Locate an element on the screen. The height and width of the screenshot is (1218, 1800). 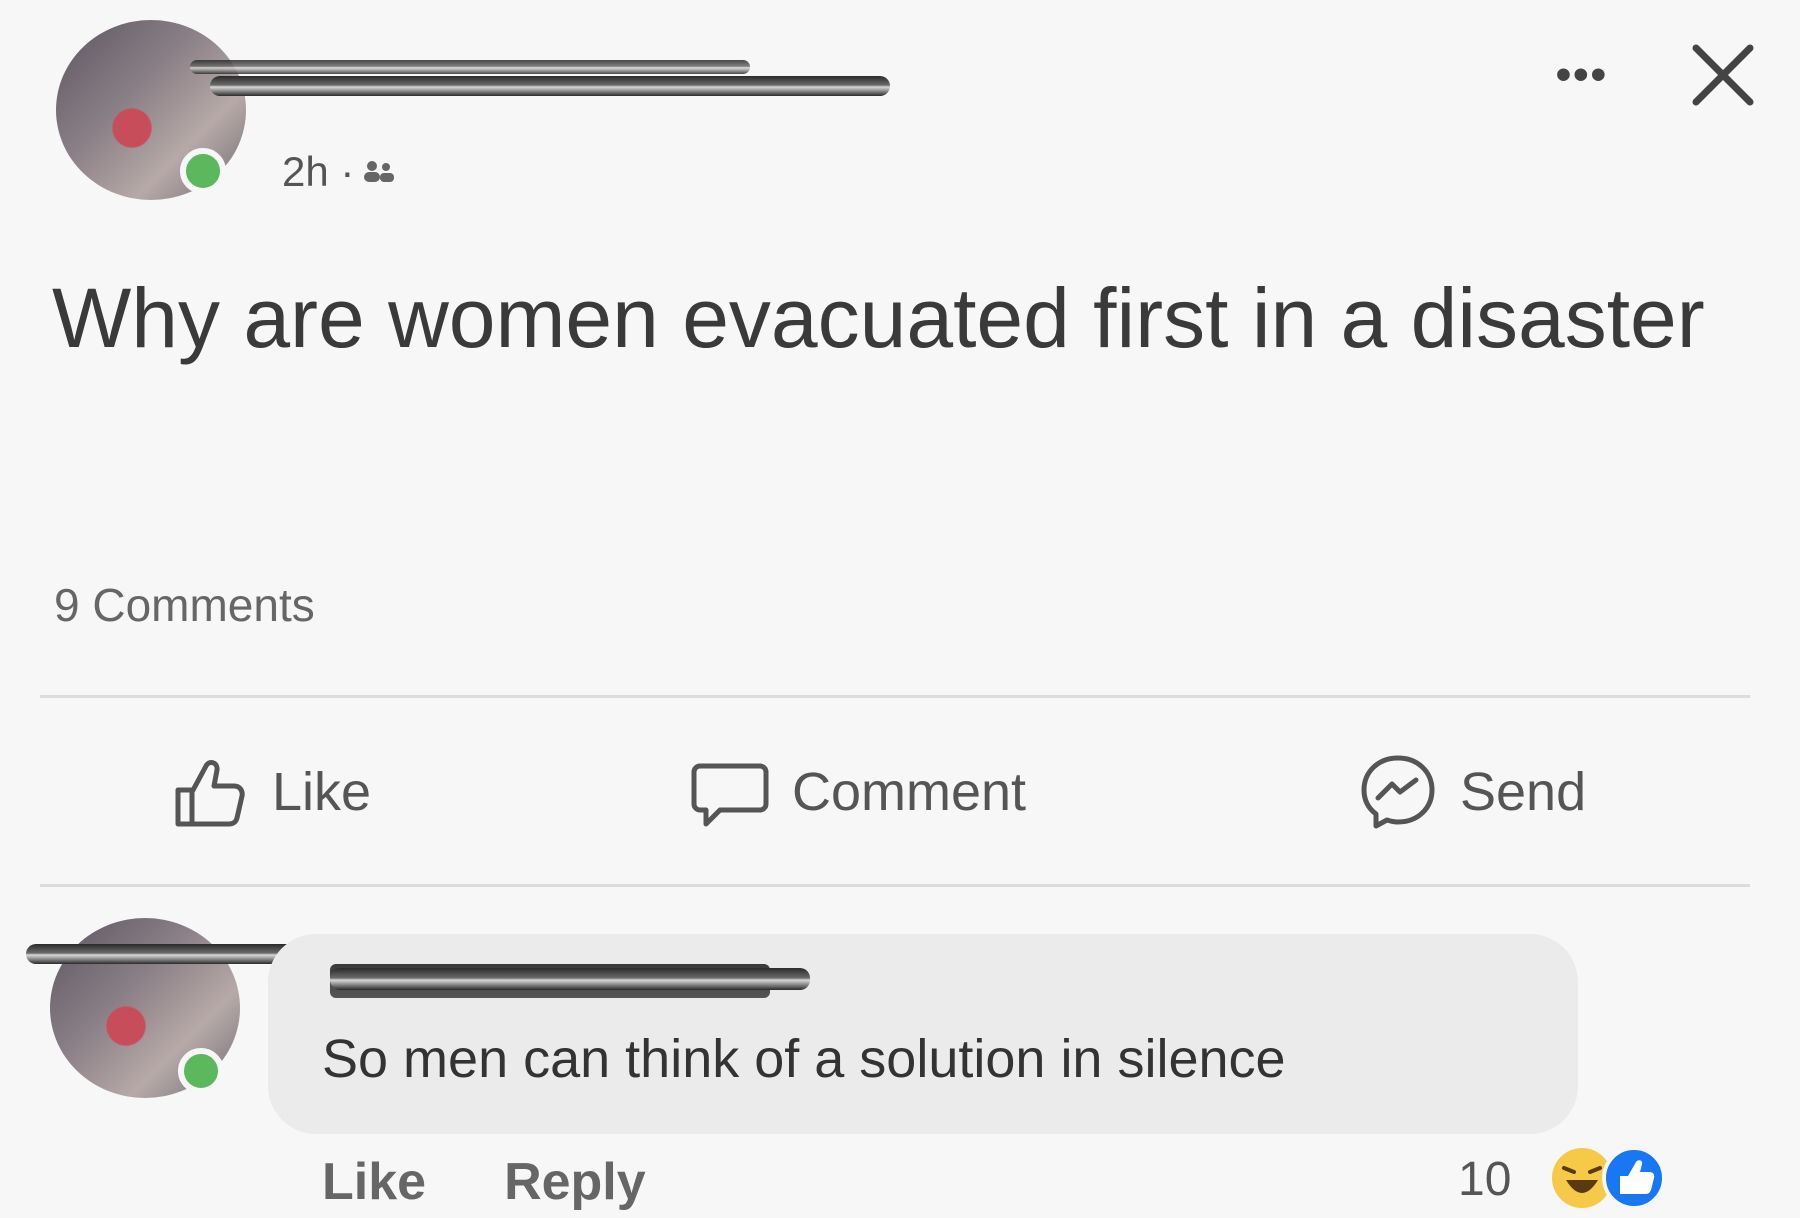
like-button: Like is located at coordinates (270, 792).